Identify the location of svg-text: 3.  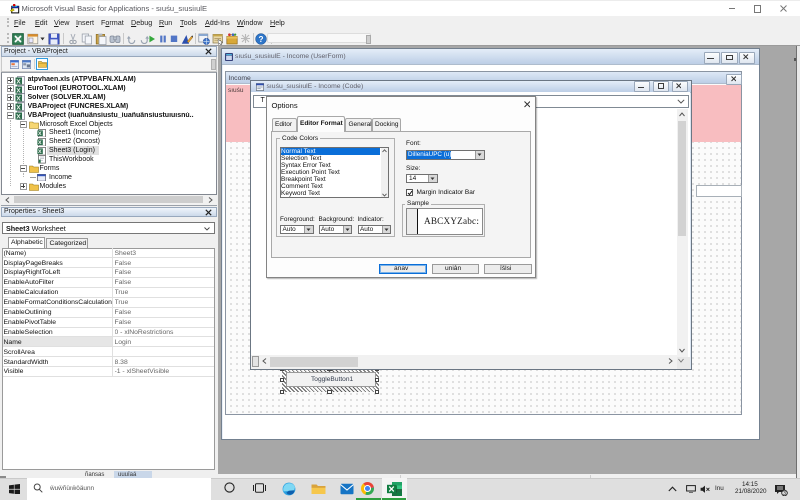
(784, 493).